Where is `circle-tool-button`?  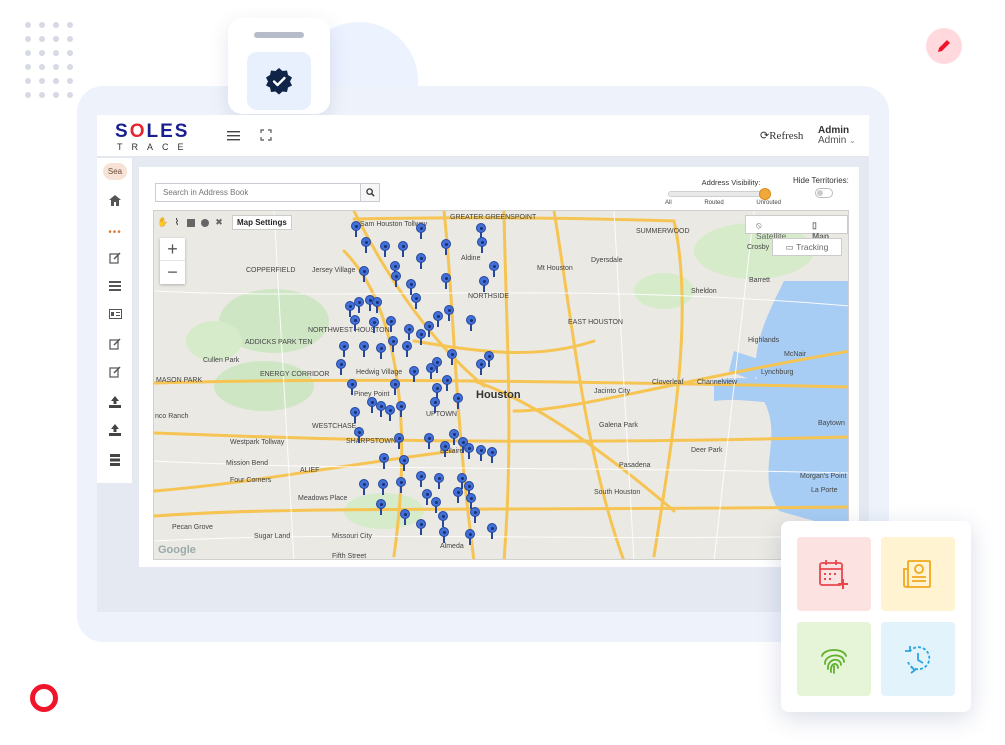 circle-tool-button is located at coordinates (205, 223).